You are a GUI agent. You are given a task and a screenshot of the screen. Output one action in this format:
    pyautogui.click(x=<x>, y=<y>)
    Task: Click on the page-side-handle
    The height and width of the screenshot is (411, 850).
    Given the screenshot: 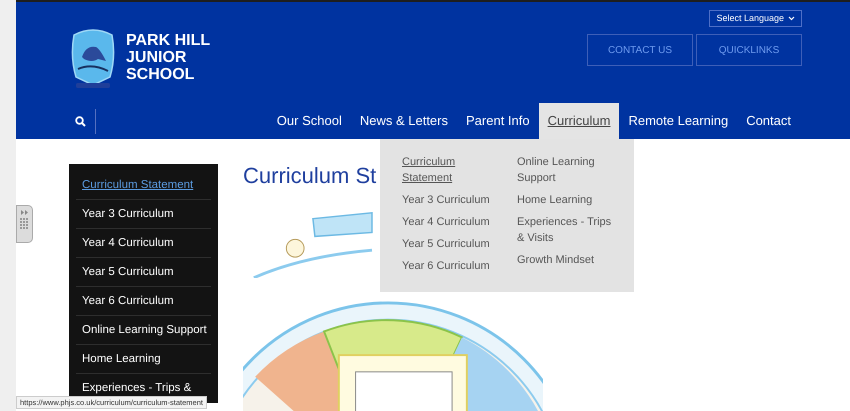 What is the action you would take?
    pyautogui.click(x=24, y=224)
    